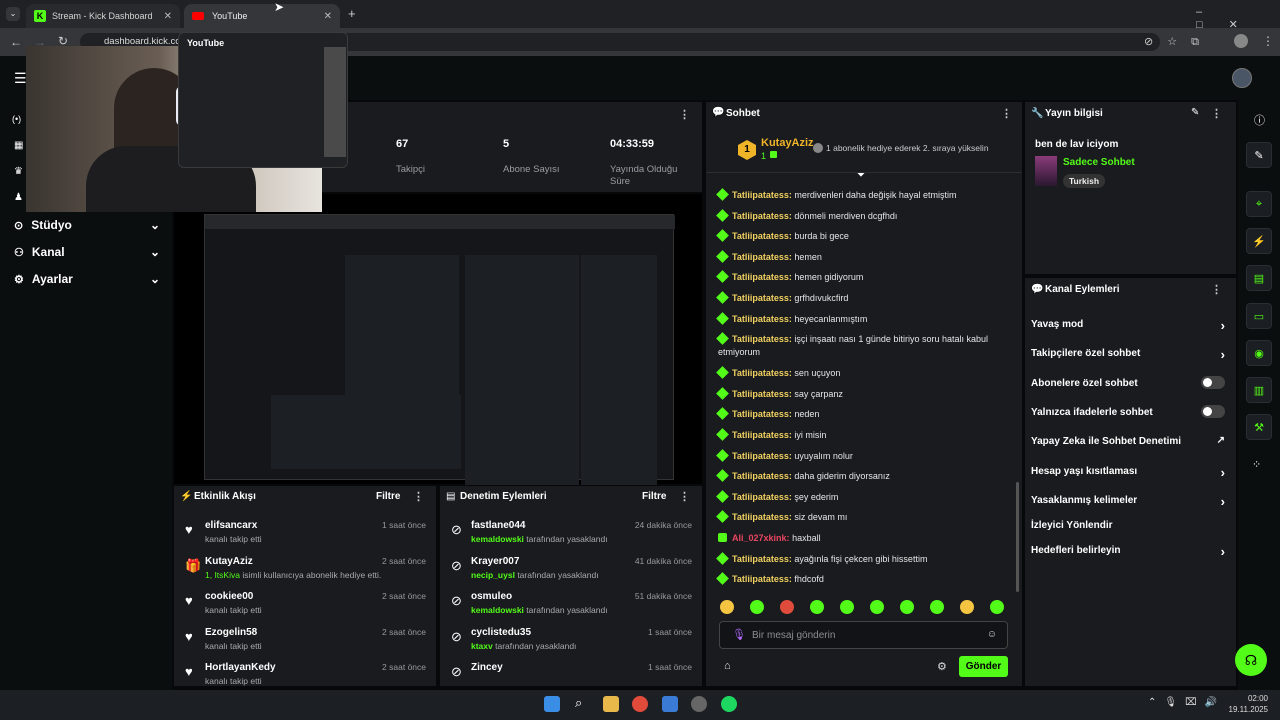 Image resolution: width=1280 pixels, height=720 pixels. I want to click on channel-action-item: Abonelere özel sohbet, so click(1128, 382).